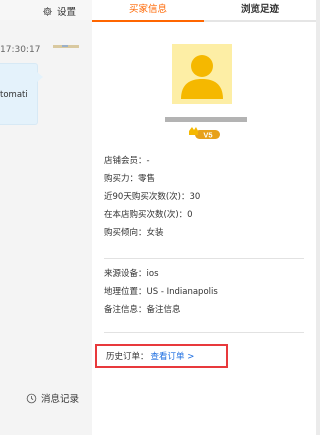 This screenshot has width=320, height=435. I want to click on location-label: 地理位置：, so click(125, 292).